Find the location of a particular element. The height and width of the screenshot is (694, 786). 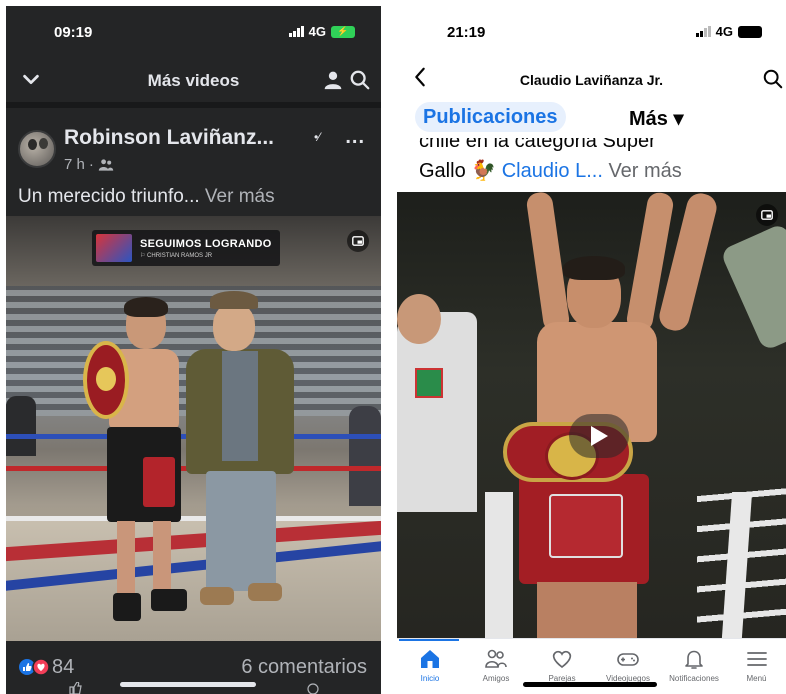

bystander-right is located at coordinates (365, 456).